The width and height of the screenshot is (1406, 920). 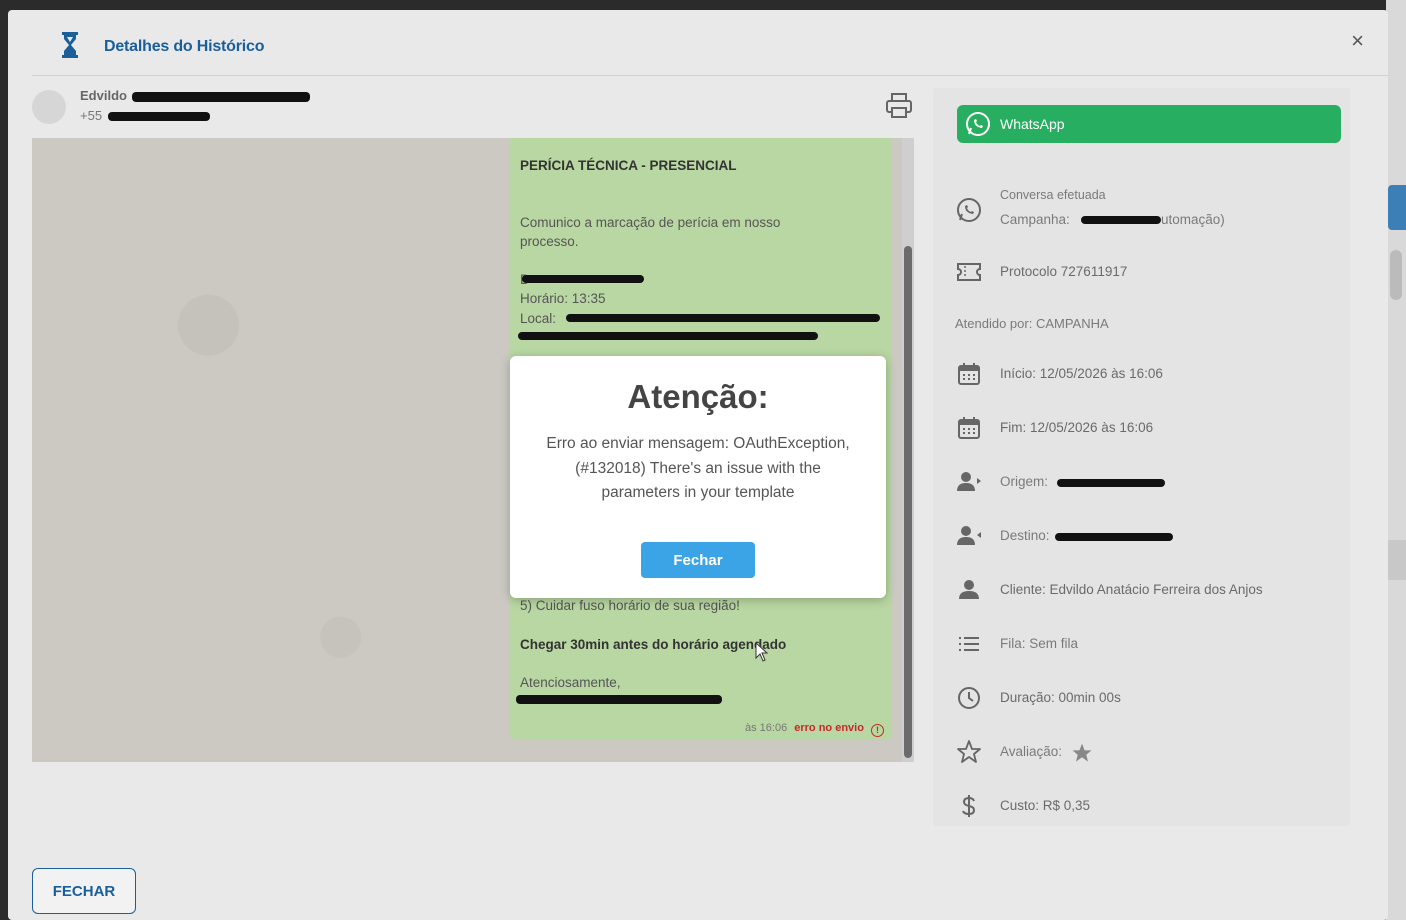 What do you see at coordinates (650, 222) in the screenshot?
I see `message-line: Comunico a marcação de perícia em nosso` at bounding box center [650, 222].